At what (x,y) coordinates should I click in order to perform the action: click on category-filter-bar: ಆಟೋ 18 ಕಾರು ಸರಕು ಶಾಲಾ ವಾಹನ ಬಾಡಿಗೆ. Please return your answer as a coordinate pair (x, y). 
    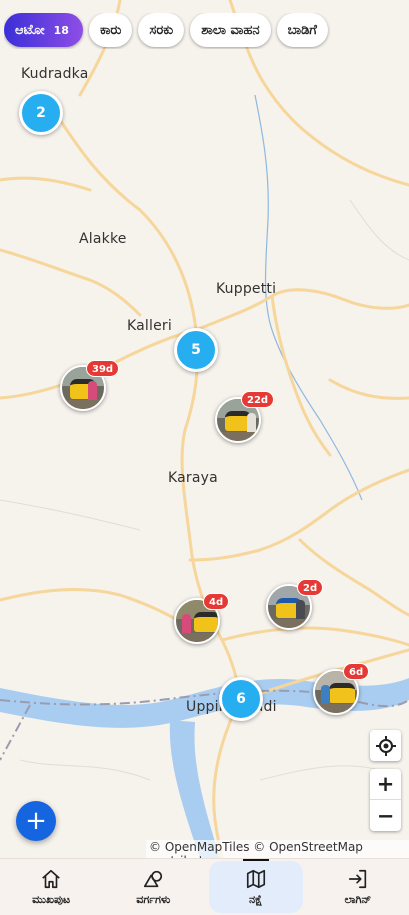
    Looking at the image, I should click on (206, 31).